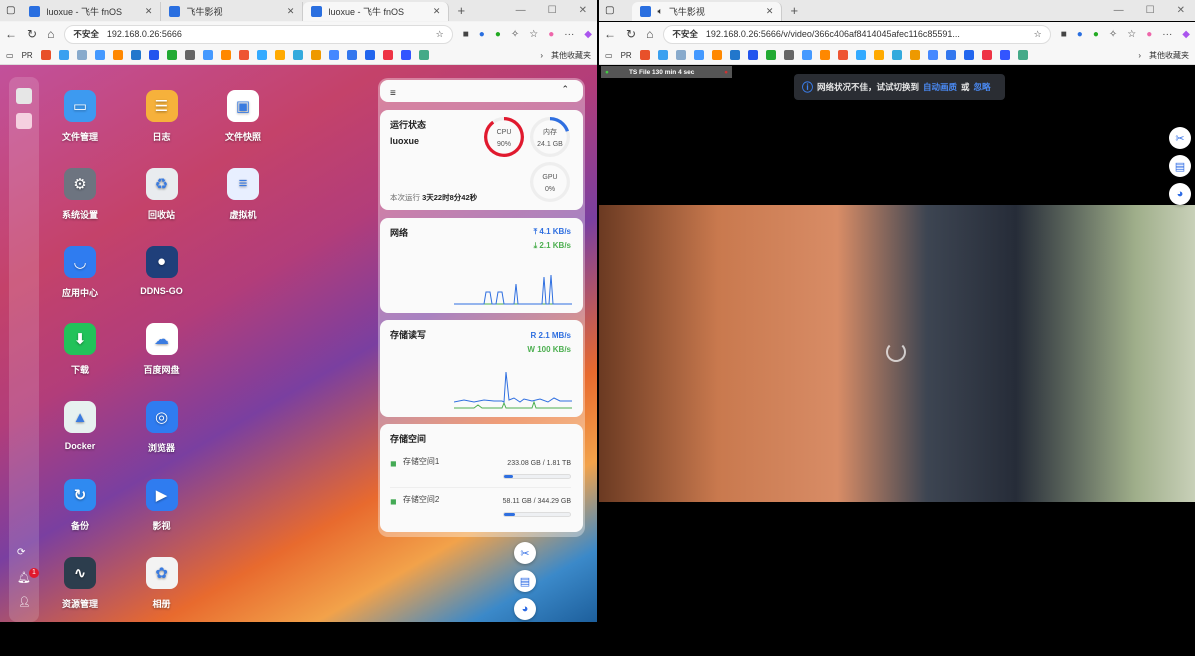 The width and height of the screenshot is (1195, 656). Describe the element at coordinates (707, 11) in the screenshot. I see `tab-video-active: 🔈︎ 飞牛影视 ✕` at that location.